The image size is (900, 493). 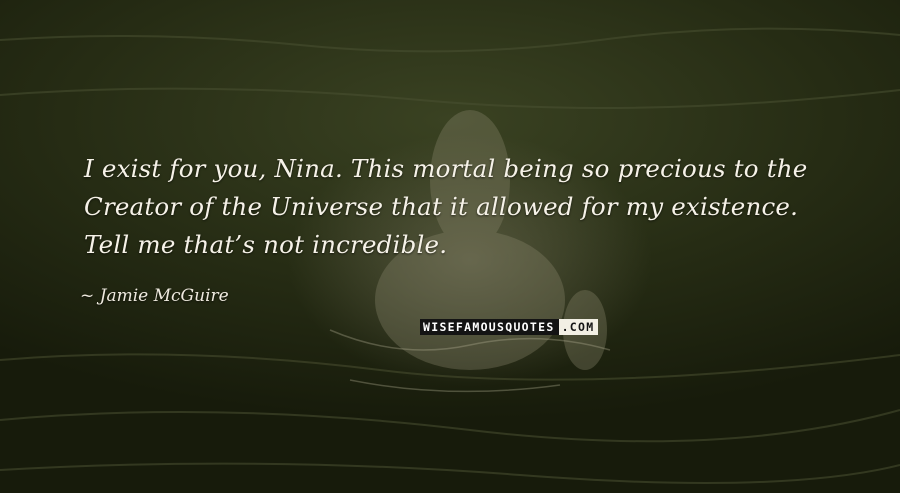 I want to click on watermark-logo: WISEFAMOUSQUOTES .COM, so click(x=509, y=327).